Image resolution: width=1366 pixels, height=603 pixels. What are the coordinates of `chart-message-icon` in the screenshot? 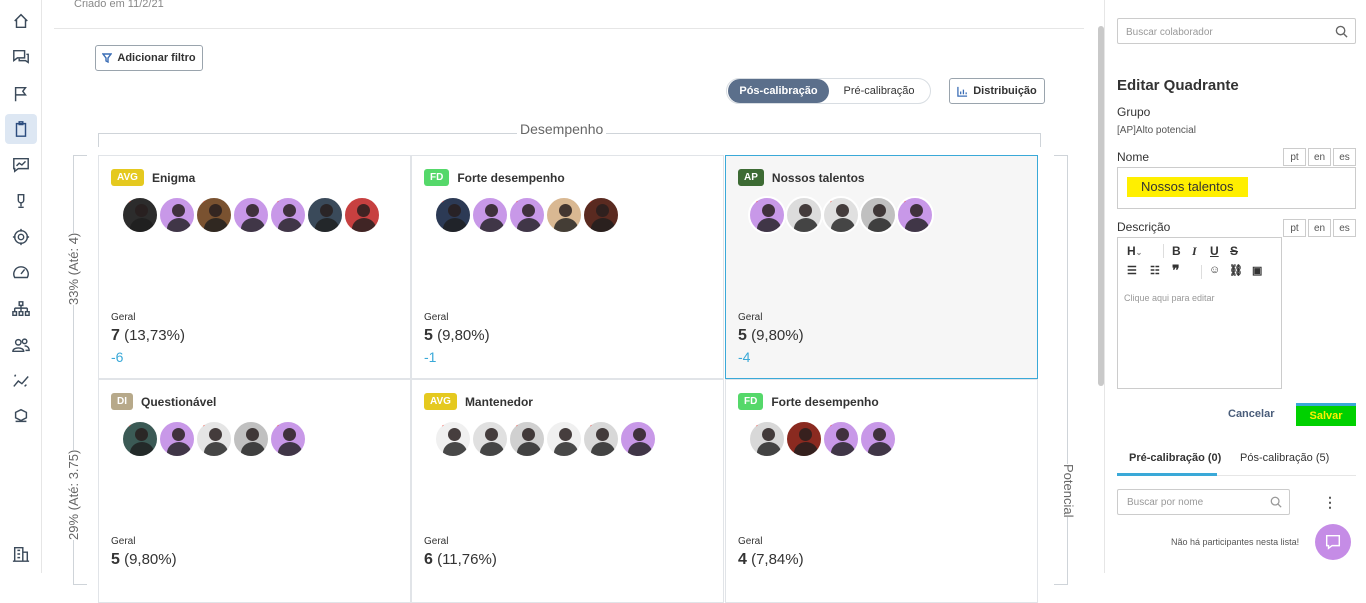 It's located at (21, 165).